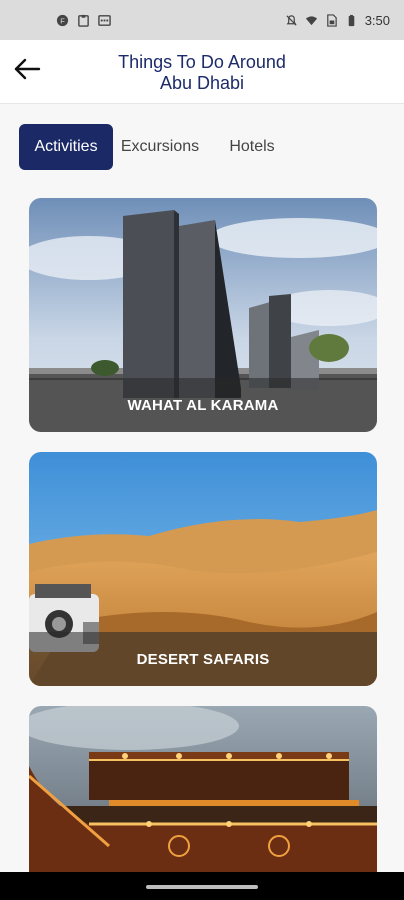 Image resolution: width=404 pixels, height=900 pixels. I want to click on status-left-icons: F, so click(83, 20).